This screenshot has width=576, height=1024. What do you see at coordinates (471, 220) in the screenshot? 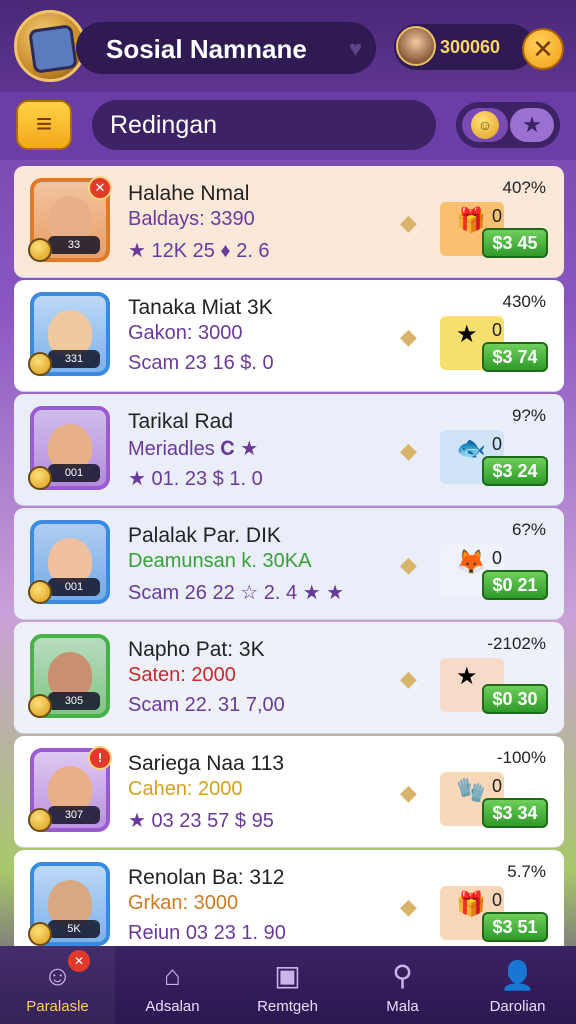
I see `reward-icon: 🎁` at bounding box center [471, 220].